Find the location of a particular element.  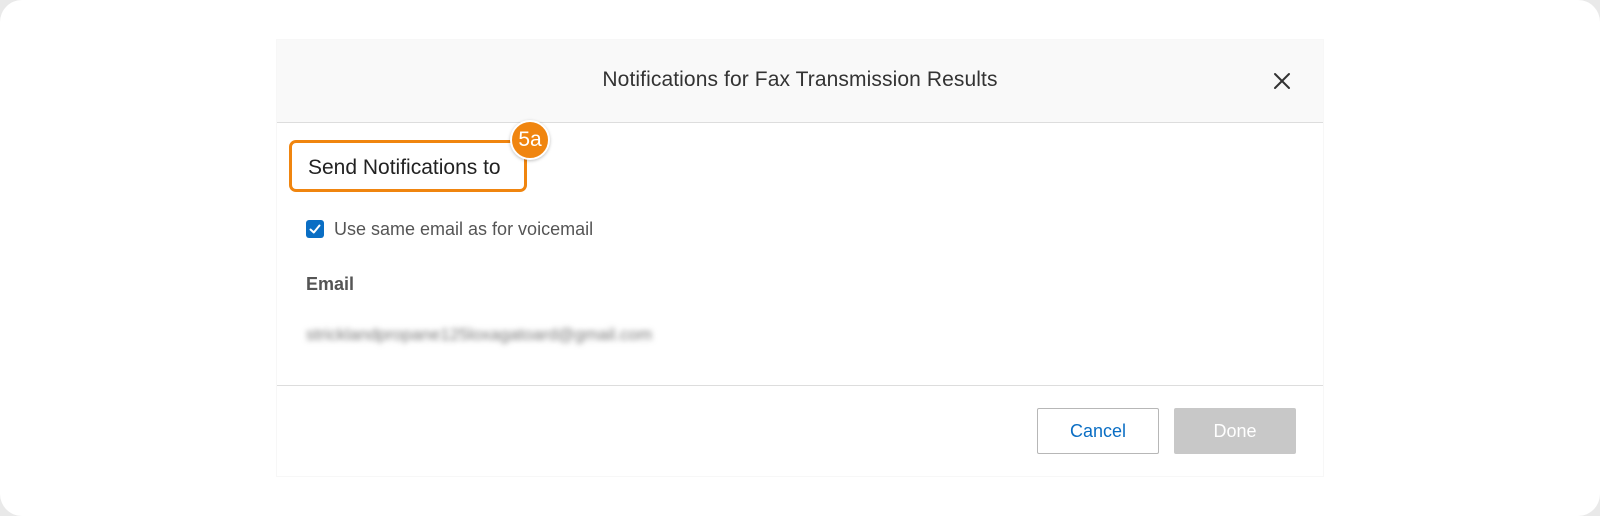

cancel-button: Cancel is located at coordinates (1098, 431).